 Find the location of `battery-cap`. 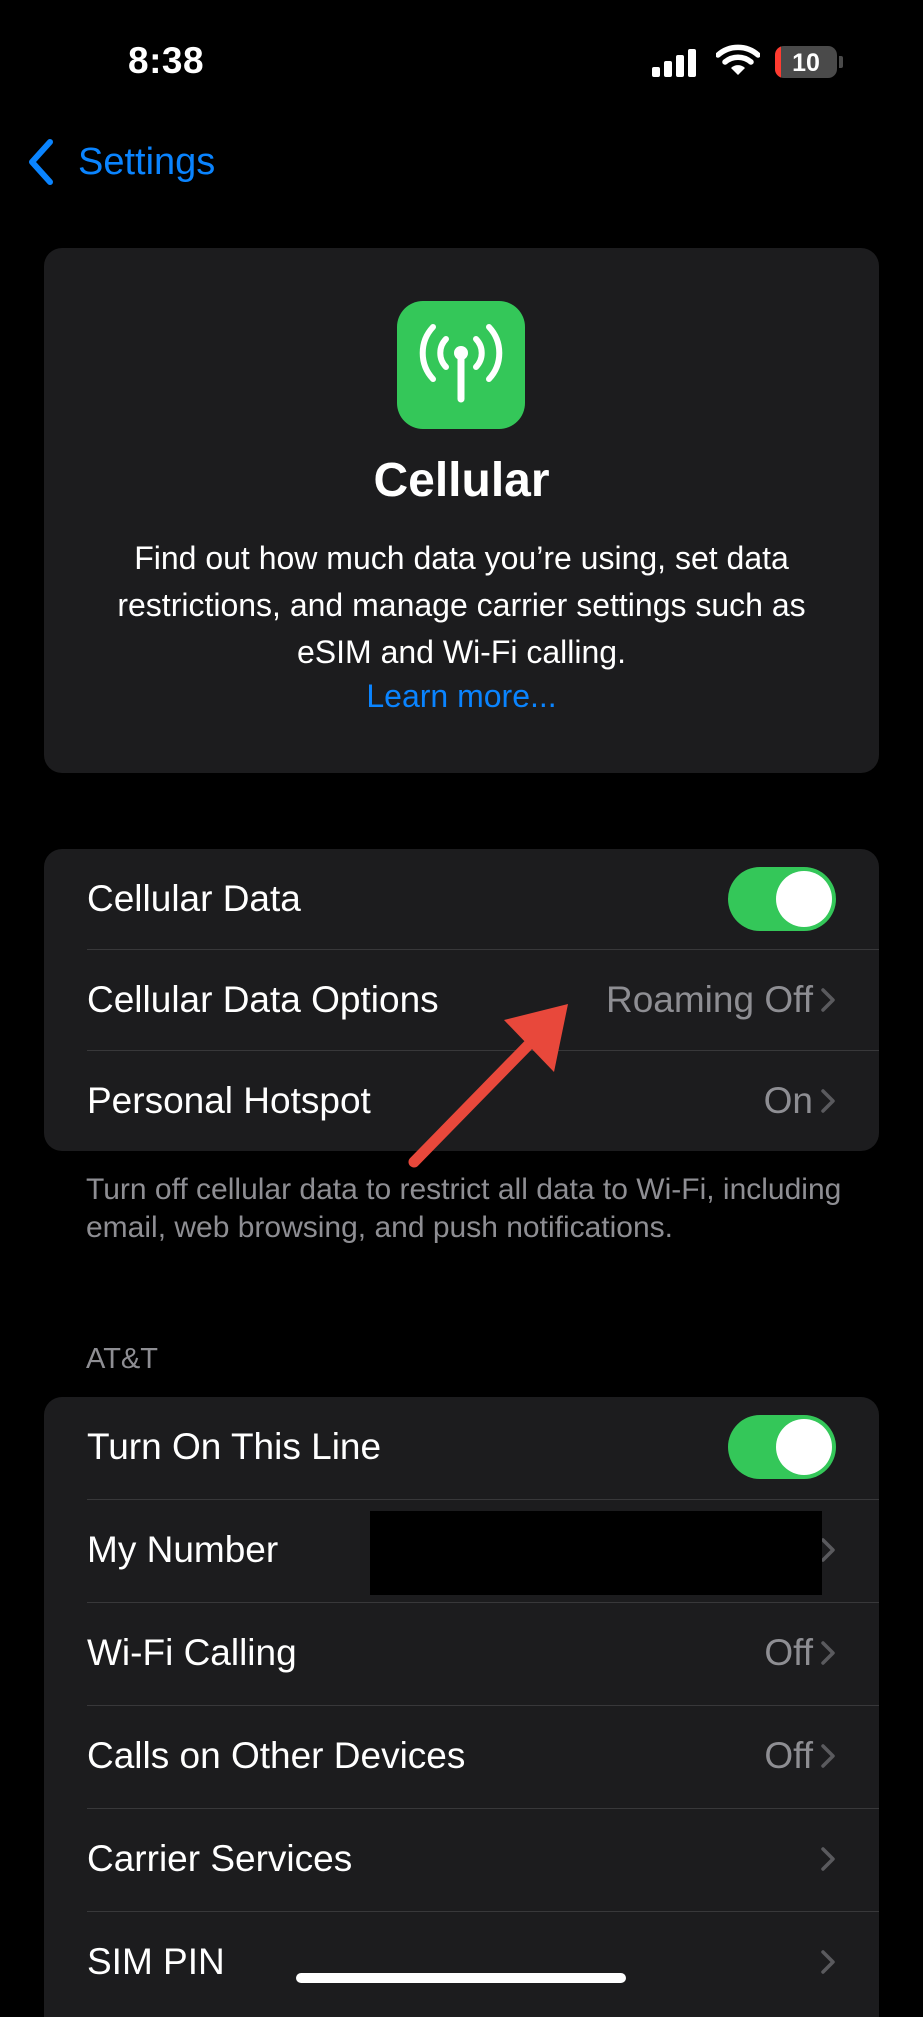

battery-cap is located at coordinates (841, 62).